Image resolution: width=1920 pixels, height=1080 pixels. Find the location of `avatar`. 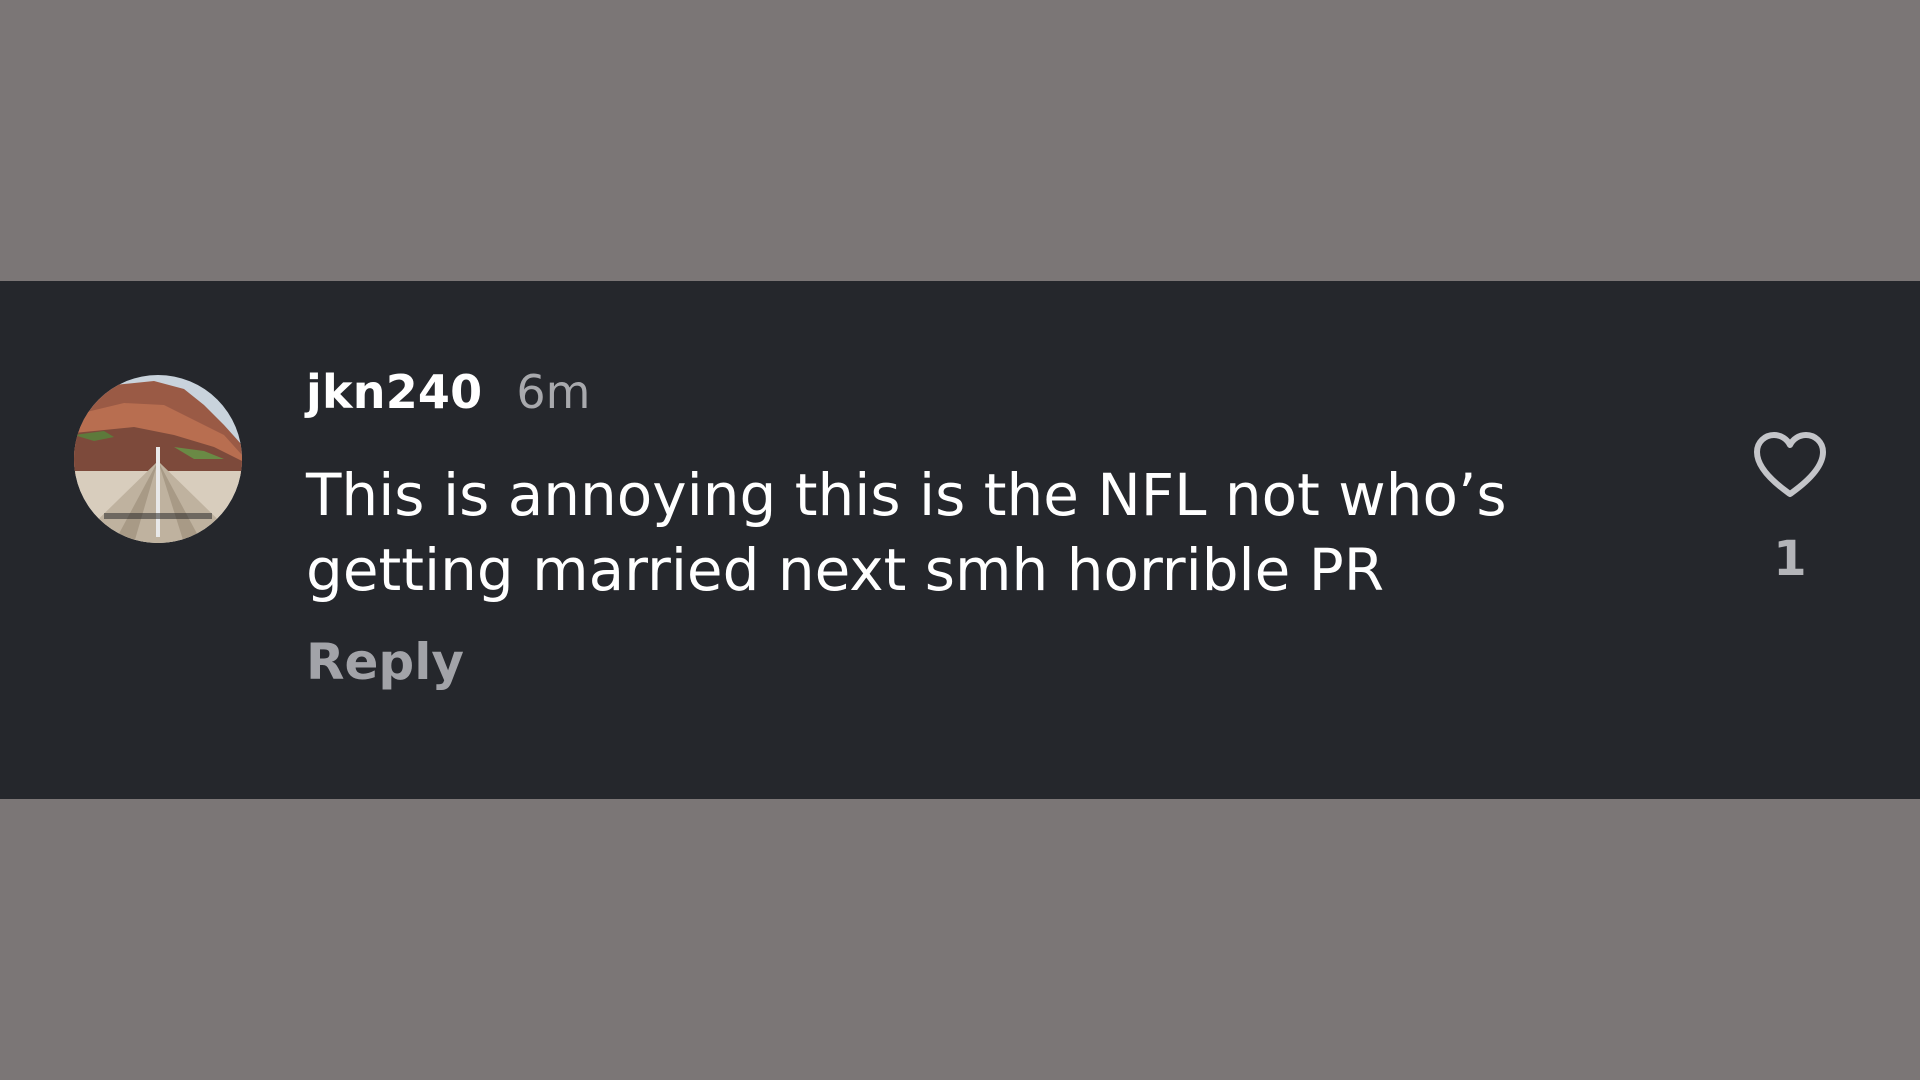

avatar is located at coordinates (158, 459).